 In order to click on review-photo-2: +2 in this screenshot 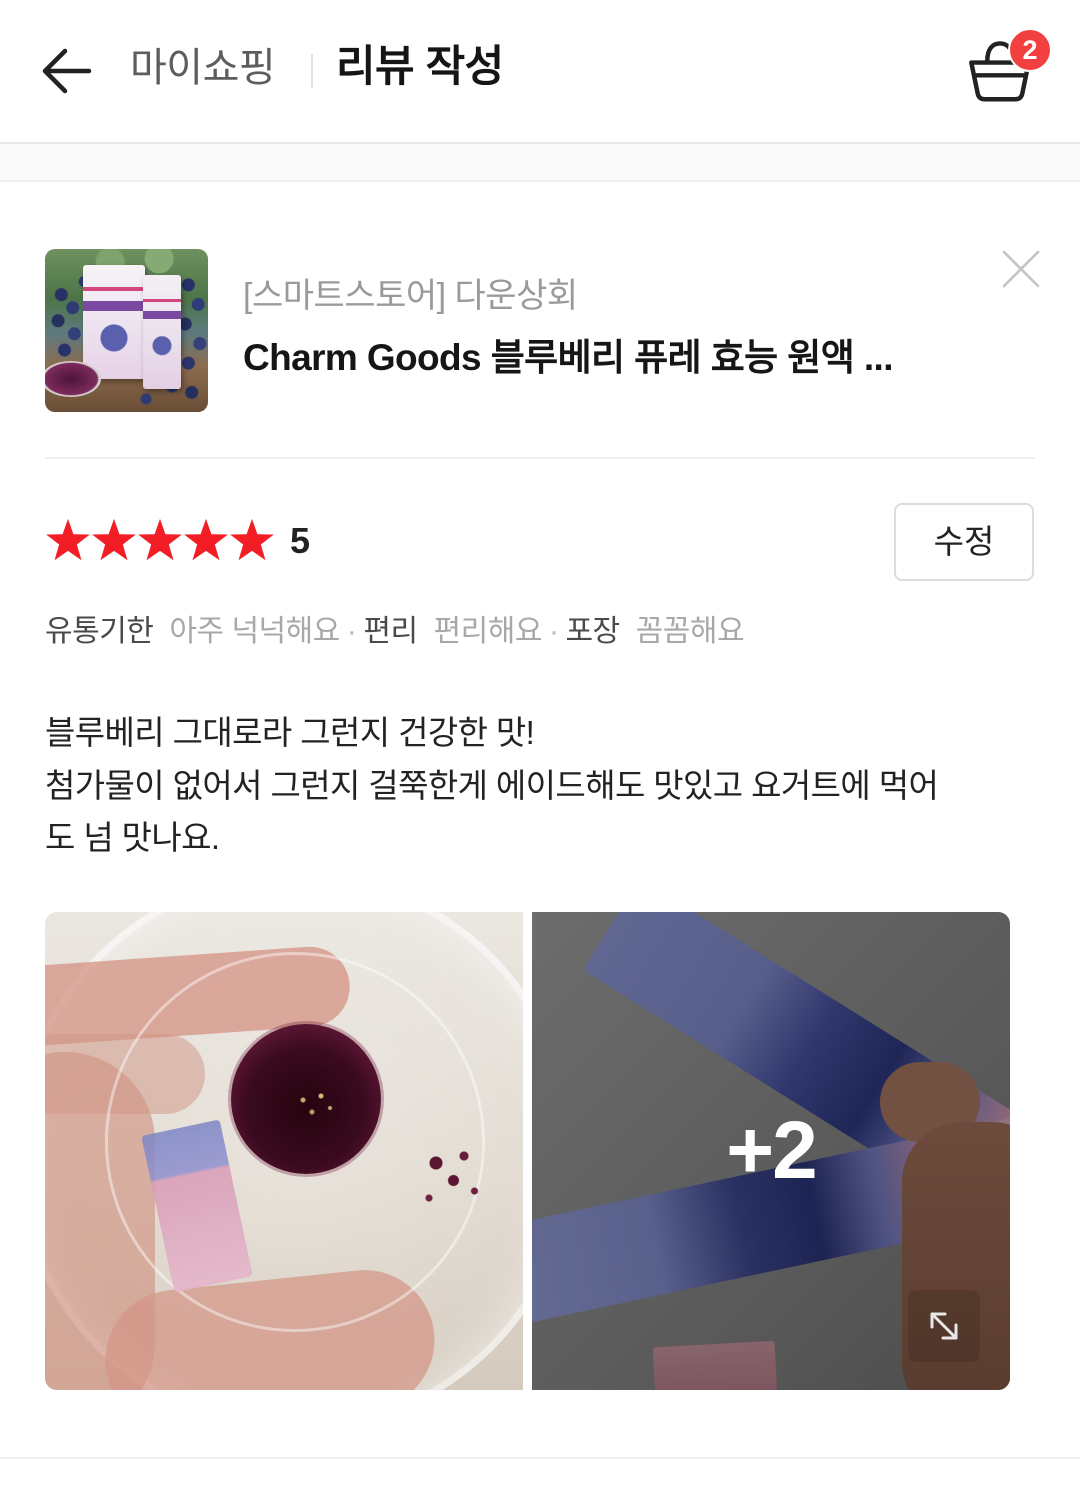, I will do `click(771, 1151)`.